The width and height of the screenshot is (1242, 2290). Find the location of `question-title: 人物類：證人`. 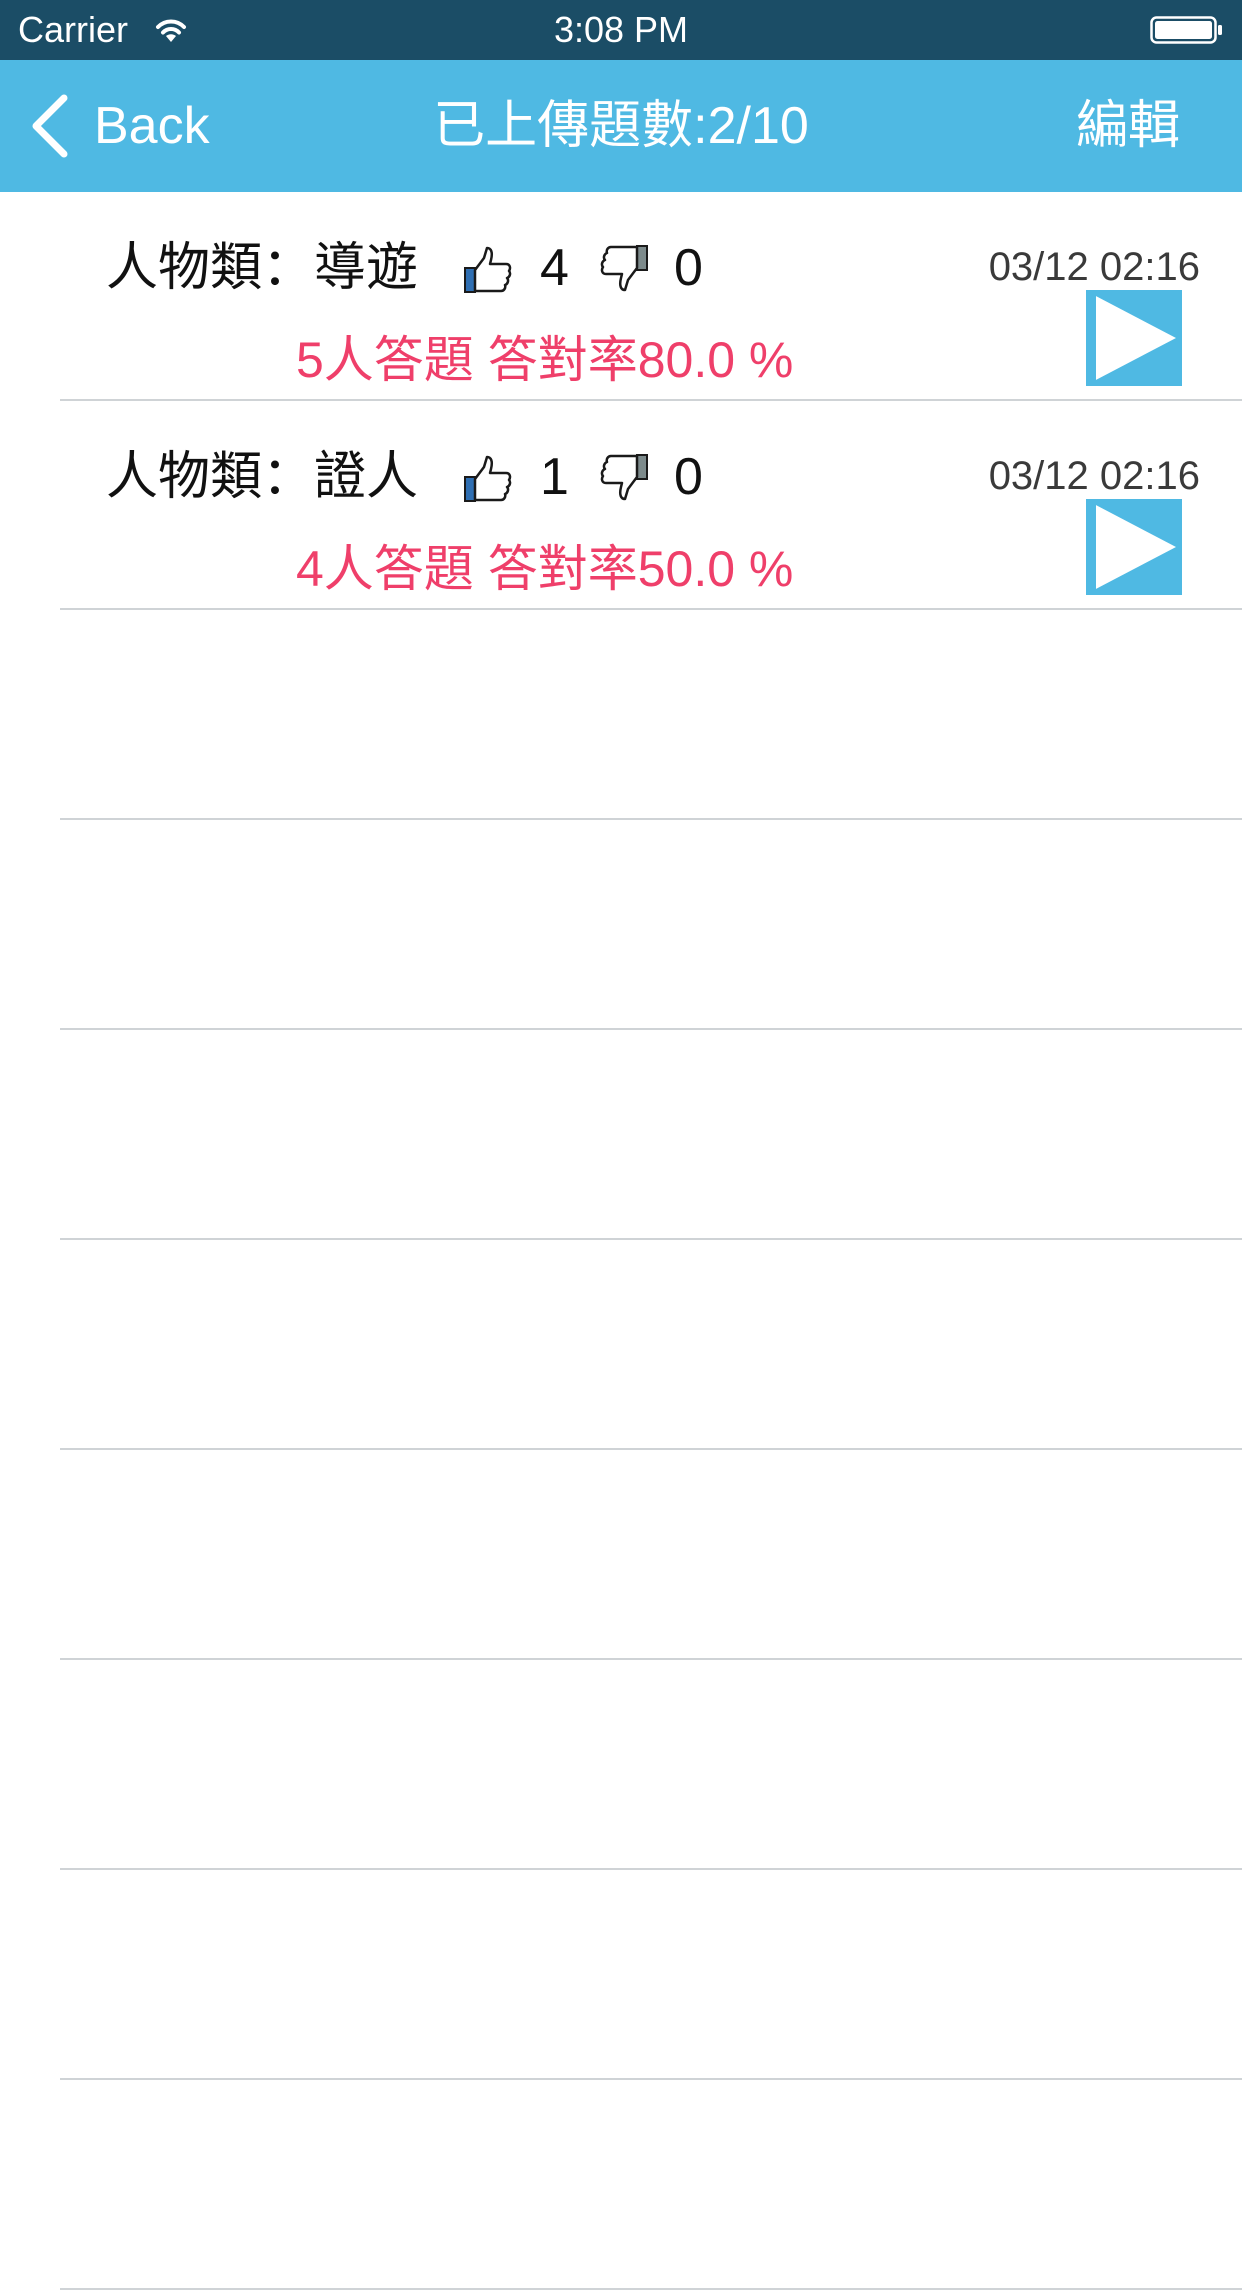

question-title: 人物類：證人 is located at coordinates (262, 477).